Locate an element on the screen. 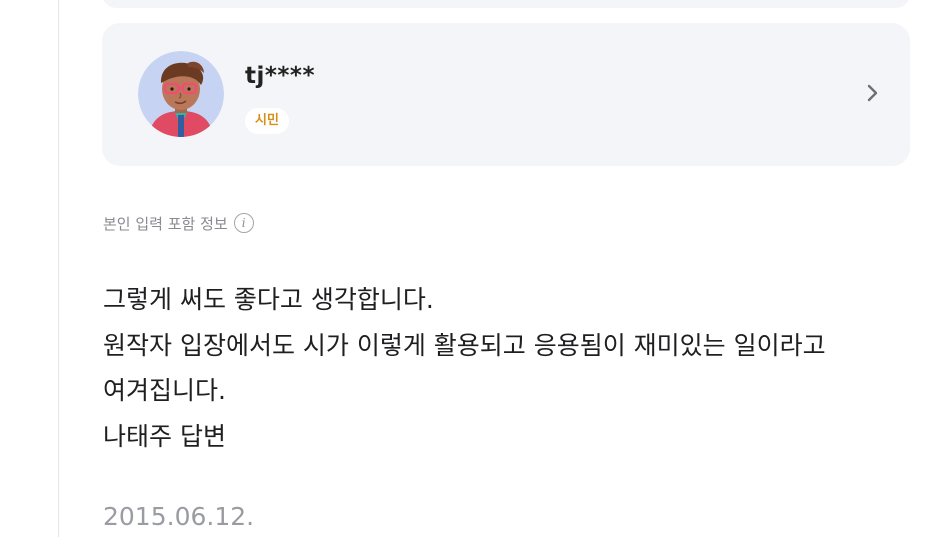 The height and width of the screenshot is (537, 951). grade-badge: 시민 is located at coordinates (267, 121).